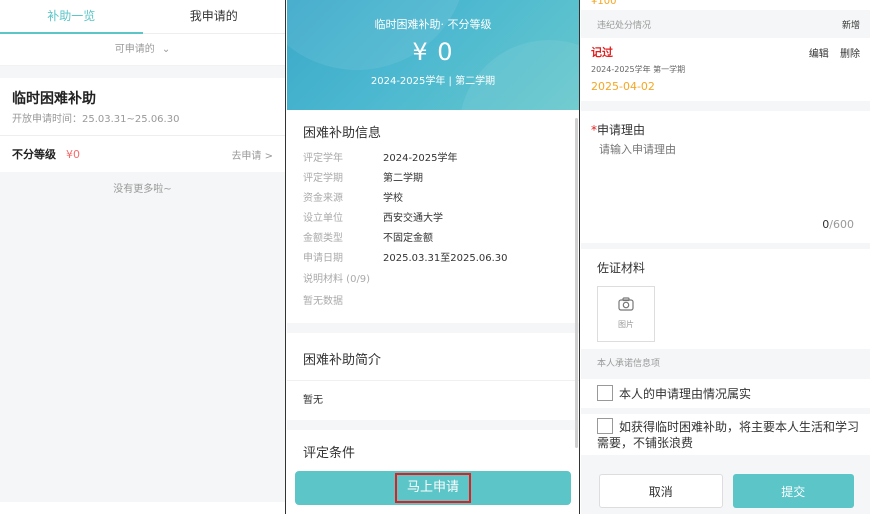 Image resolution: width=870 pixels, height=514 pixels. Describe the element at coordinates (54, 99) in the screenshot. I see `subsidy-title: 临时困难补助` at that location.